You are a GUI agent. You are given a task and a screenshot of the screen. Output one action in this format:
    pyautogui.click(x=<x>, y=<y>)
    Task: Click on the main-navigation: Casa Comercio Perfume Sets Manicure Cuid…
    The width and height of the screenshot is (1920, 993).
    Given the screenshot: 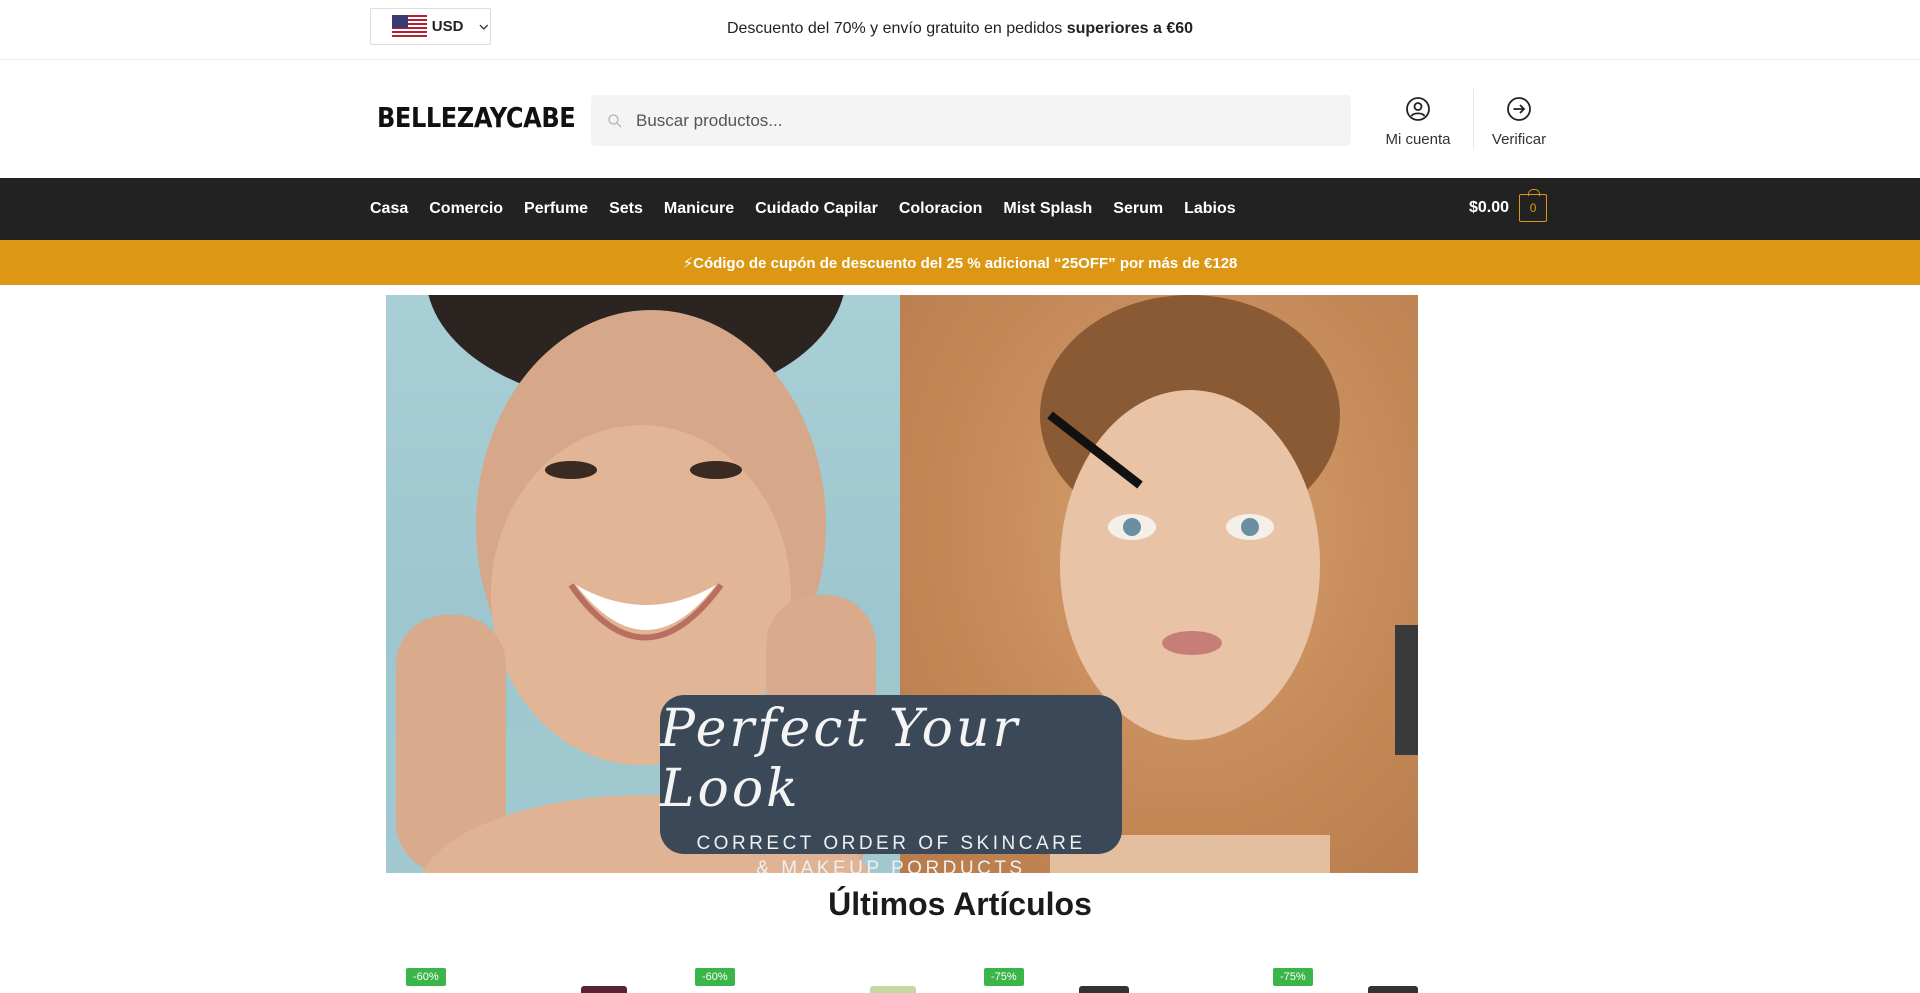 What is the action you would take?
    pyautogui.click(x=960, y=209)
    